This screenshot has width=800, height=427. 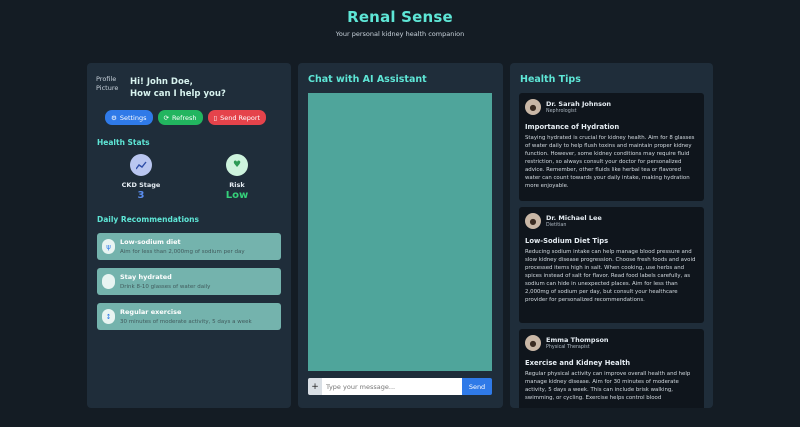 I want to click on recommendation-desc: Drink 8-10 glasses of water daily, so click(x=165, y=287).